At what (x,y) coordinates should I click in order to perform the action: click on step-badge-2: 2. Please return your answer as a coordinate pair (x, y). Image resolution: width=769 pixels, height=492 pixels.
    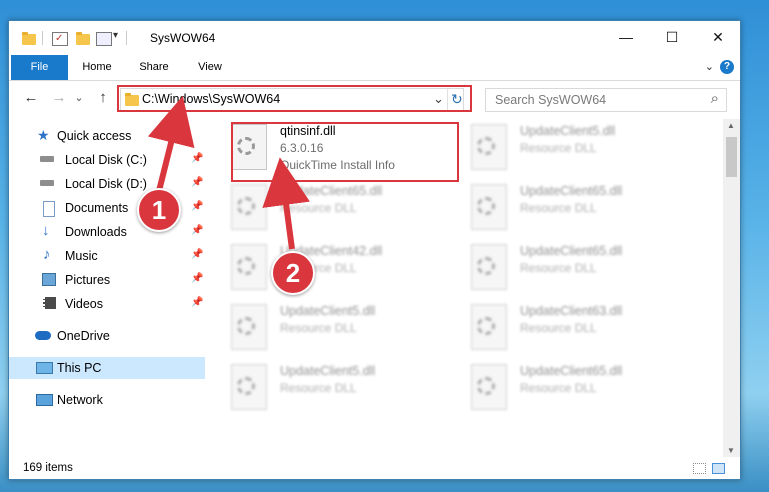
    Looking at the image, I should click on (293, 273).